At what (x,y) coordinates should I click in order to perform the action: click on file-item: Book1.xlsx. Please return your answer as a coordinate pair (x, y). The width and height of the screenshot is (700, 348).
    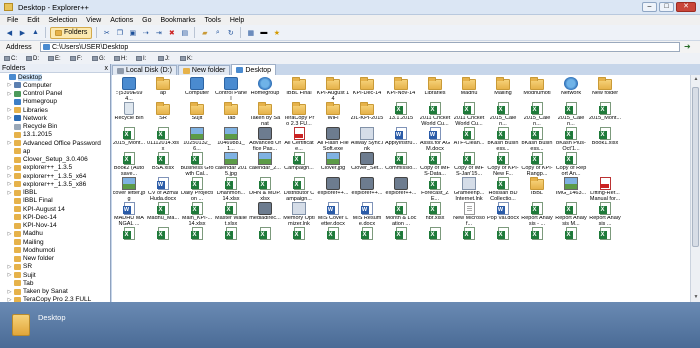
    Looking at the image, I should click on (605, 139).